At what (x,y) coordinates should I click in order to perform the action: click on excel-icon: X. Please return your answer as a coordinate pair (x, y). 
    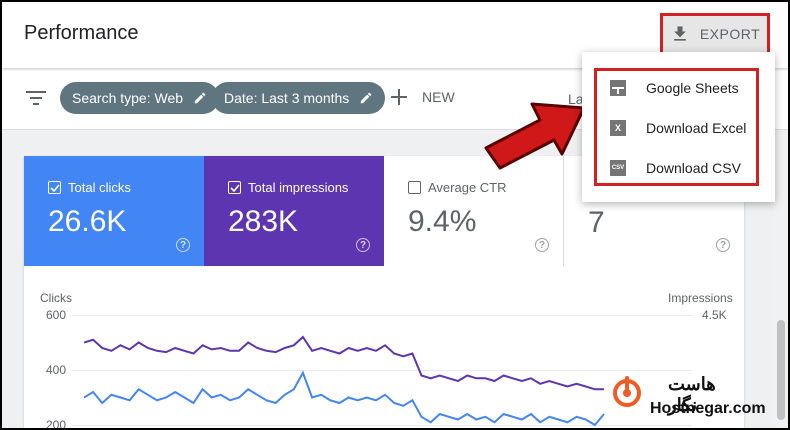
    Looking at the image, I should click on (618, 128).